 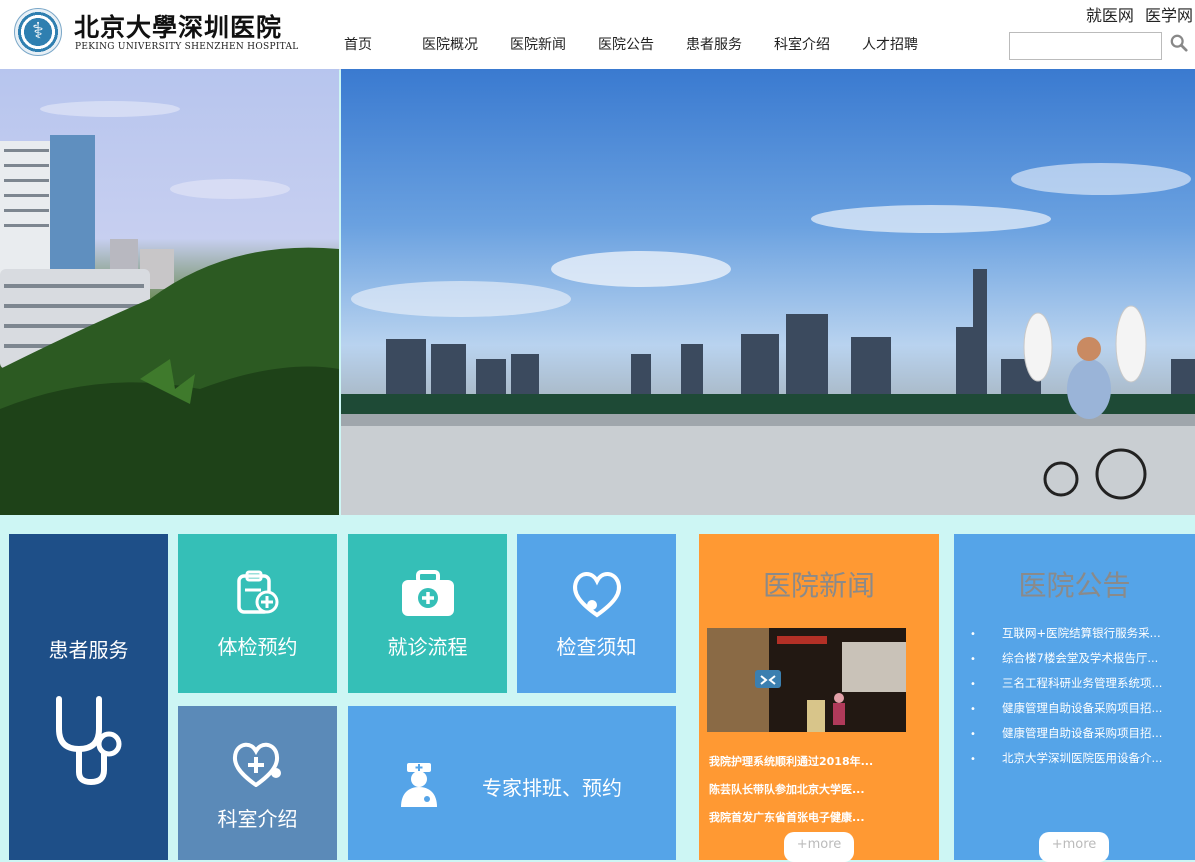 I want to click on hospital-logo-emblem, so click(x=38, y=32).